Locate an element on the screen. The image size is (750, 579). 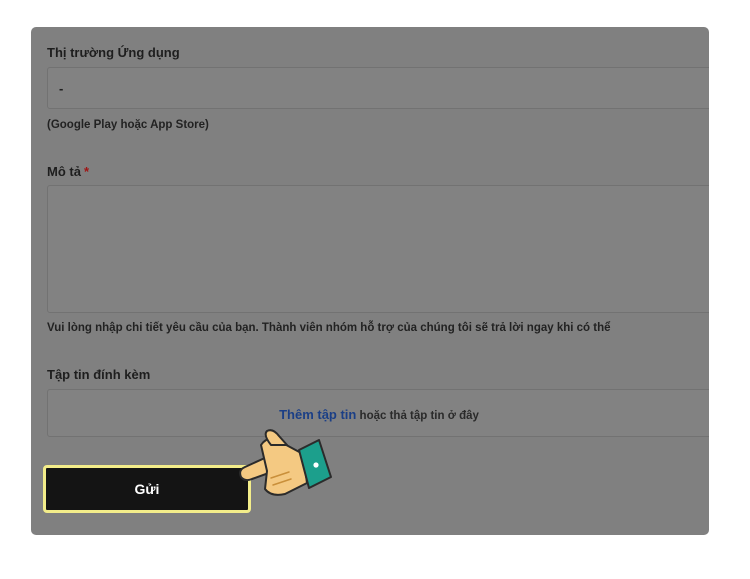
description-label-text: Mô tả is located at coordinates (64, 171).